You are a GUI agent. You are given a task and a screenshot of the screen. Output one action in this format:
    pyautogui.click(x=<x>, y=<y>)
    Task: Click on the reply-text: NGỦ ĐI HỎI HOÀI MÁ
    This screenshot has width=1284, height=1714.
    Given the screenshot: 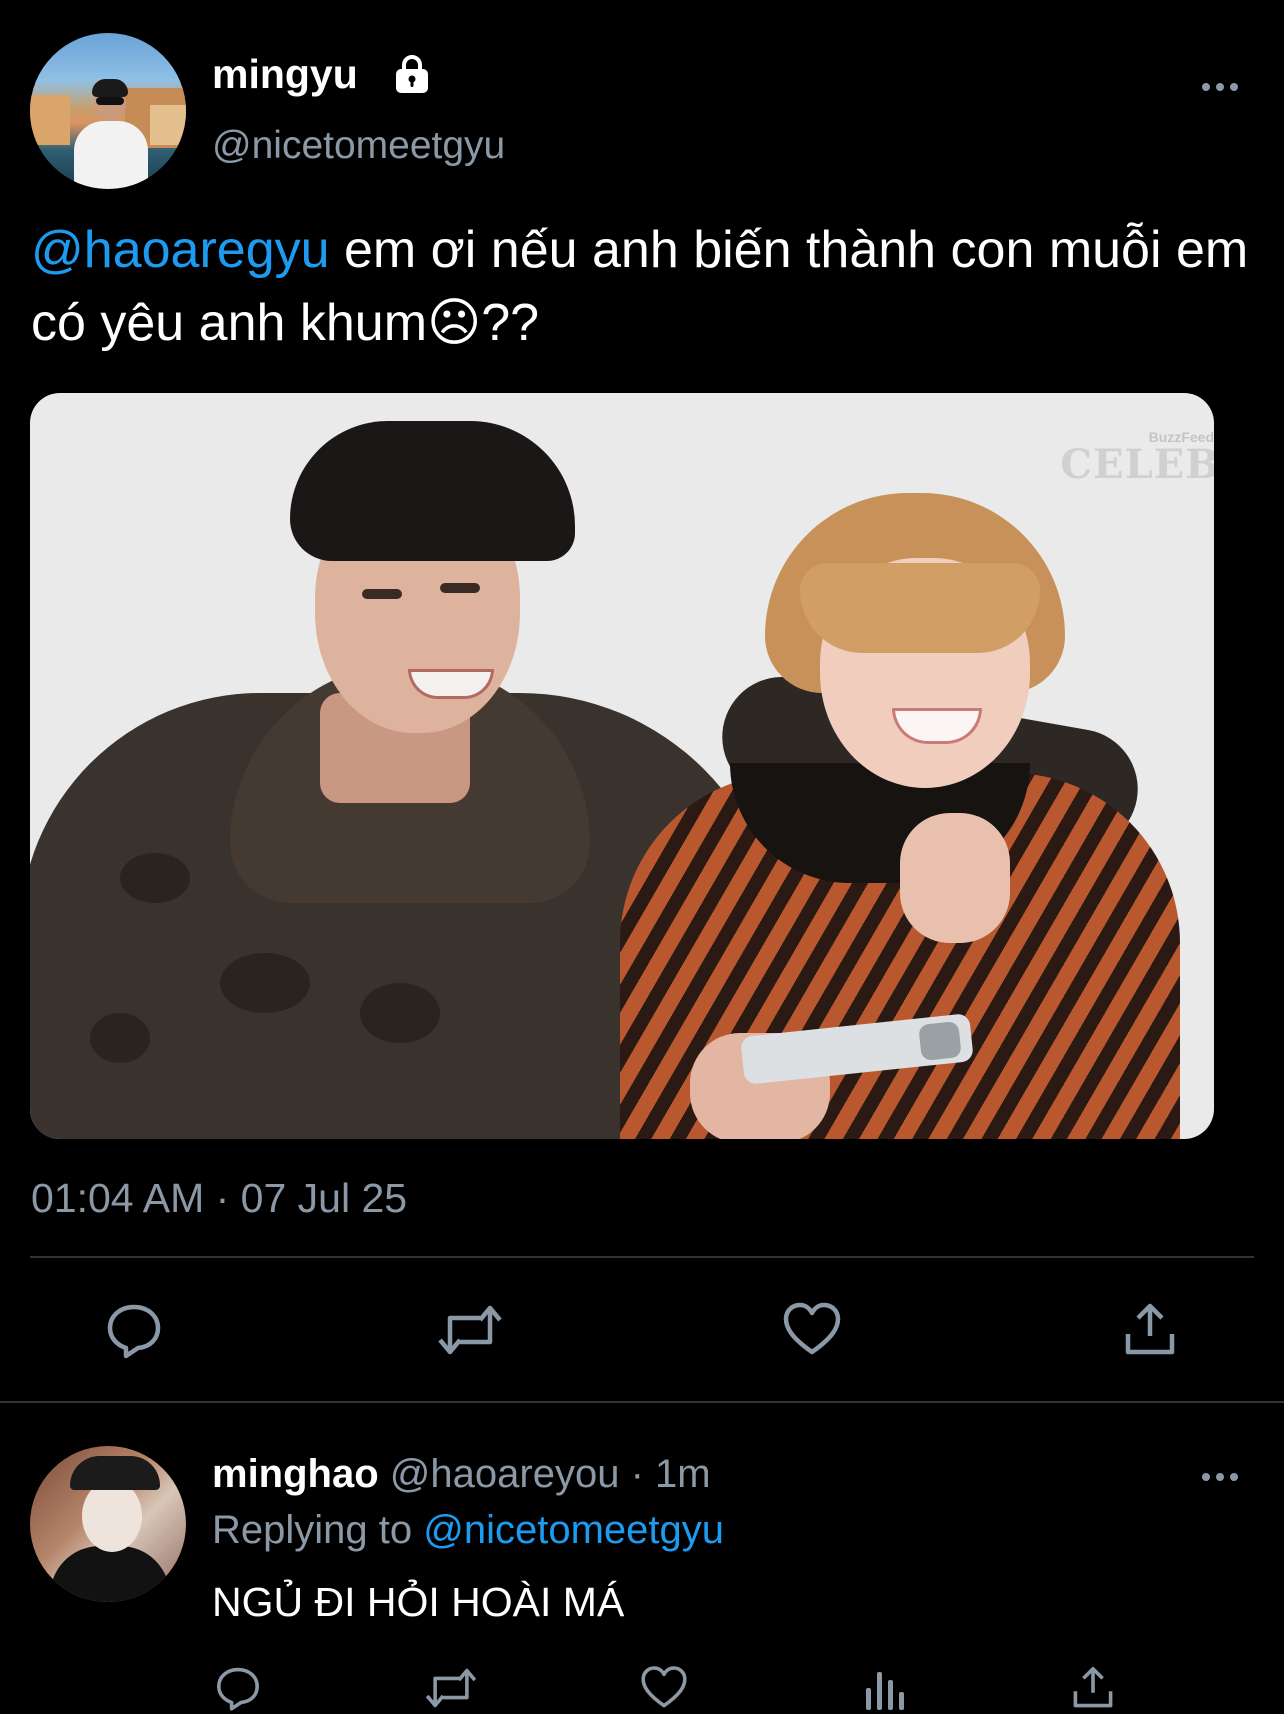 What is the action you would take?
    pyautogui.click(x=418, y=1602)
    